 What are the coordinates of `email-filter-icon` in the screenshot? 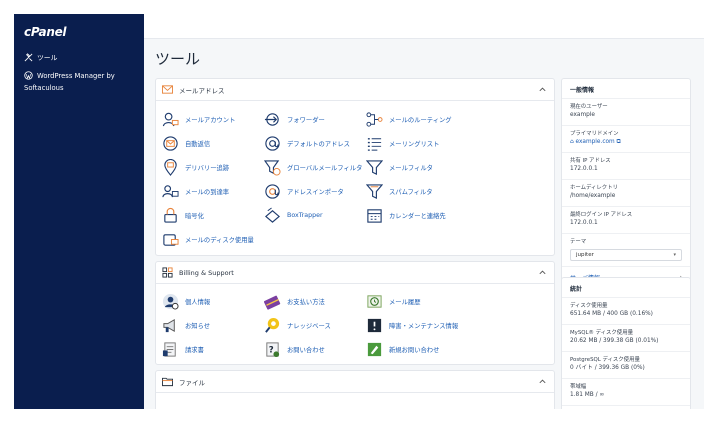 It's located at (374, 167).